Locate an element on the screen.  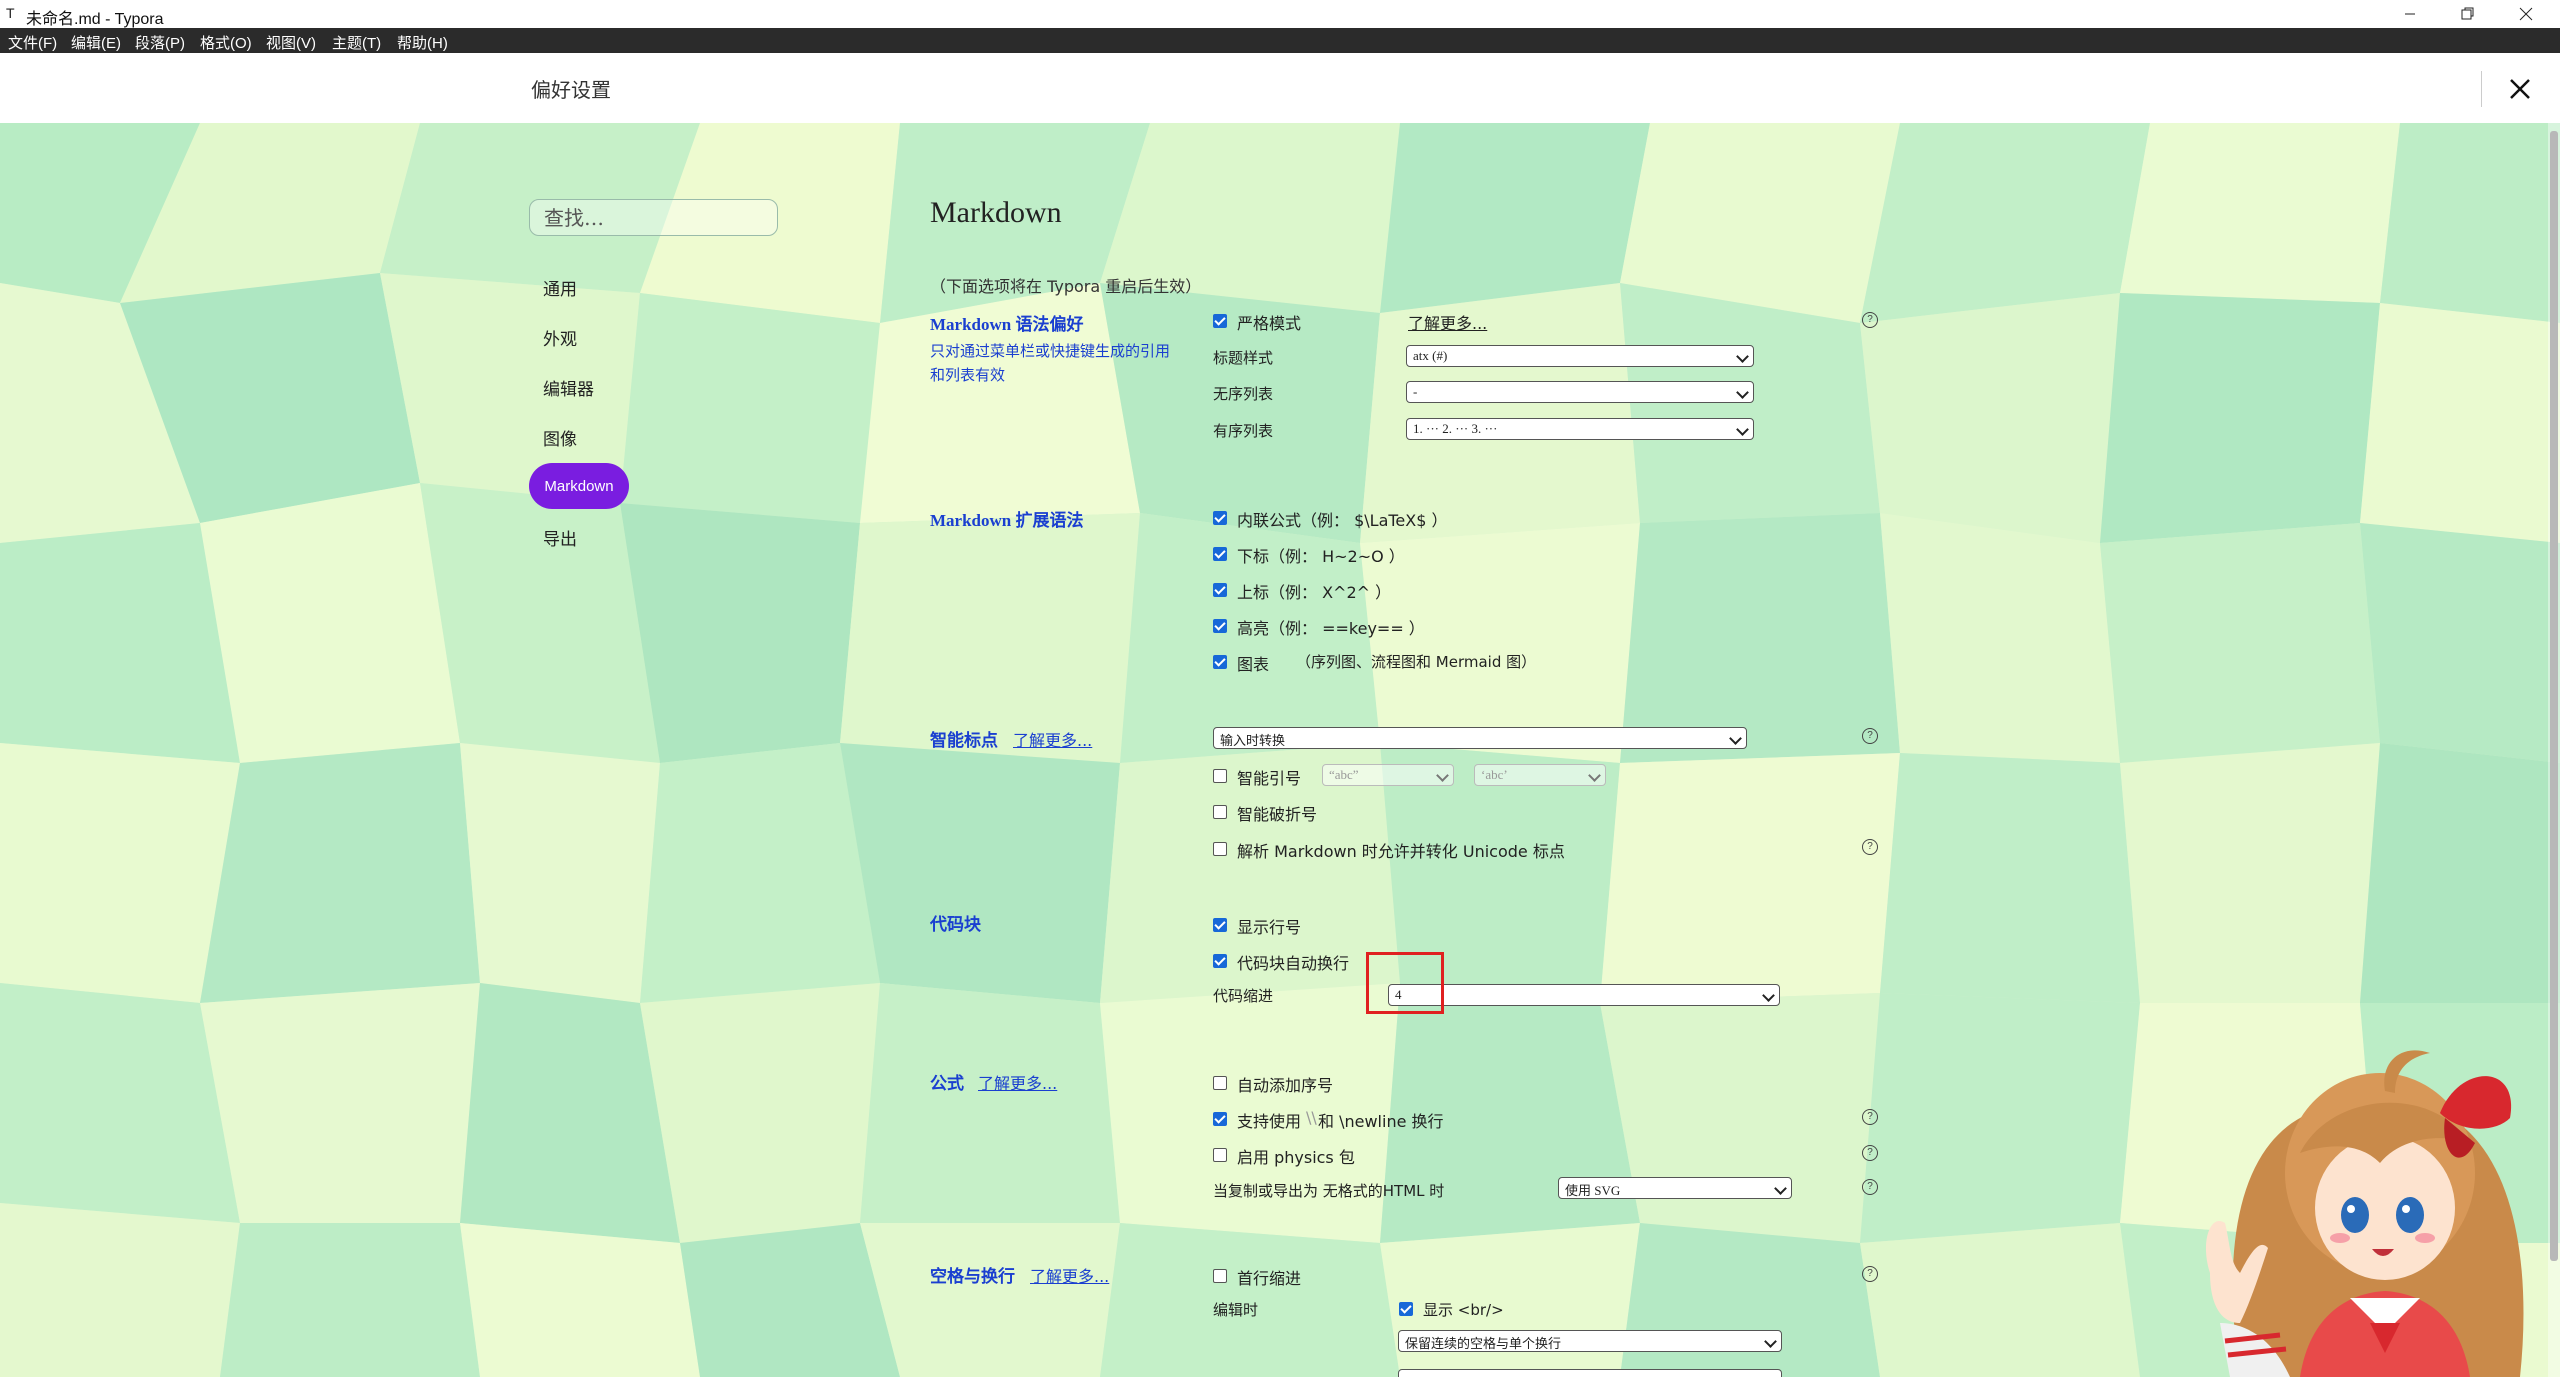
diagrams-note: （序列图、流程图和 Mermaid 图） is located at coordinates (1416, 662).